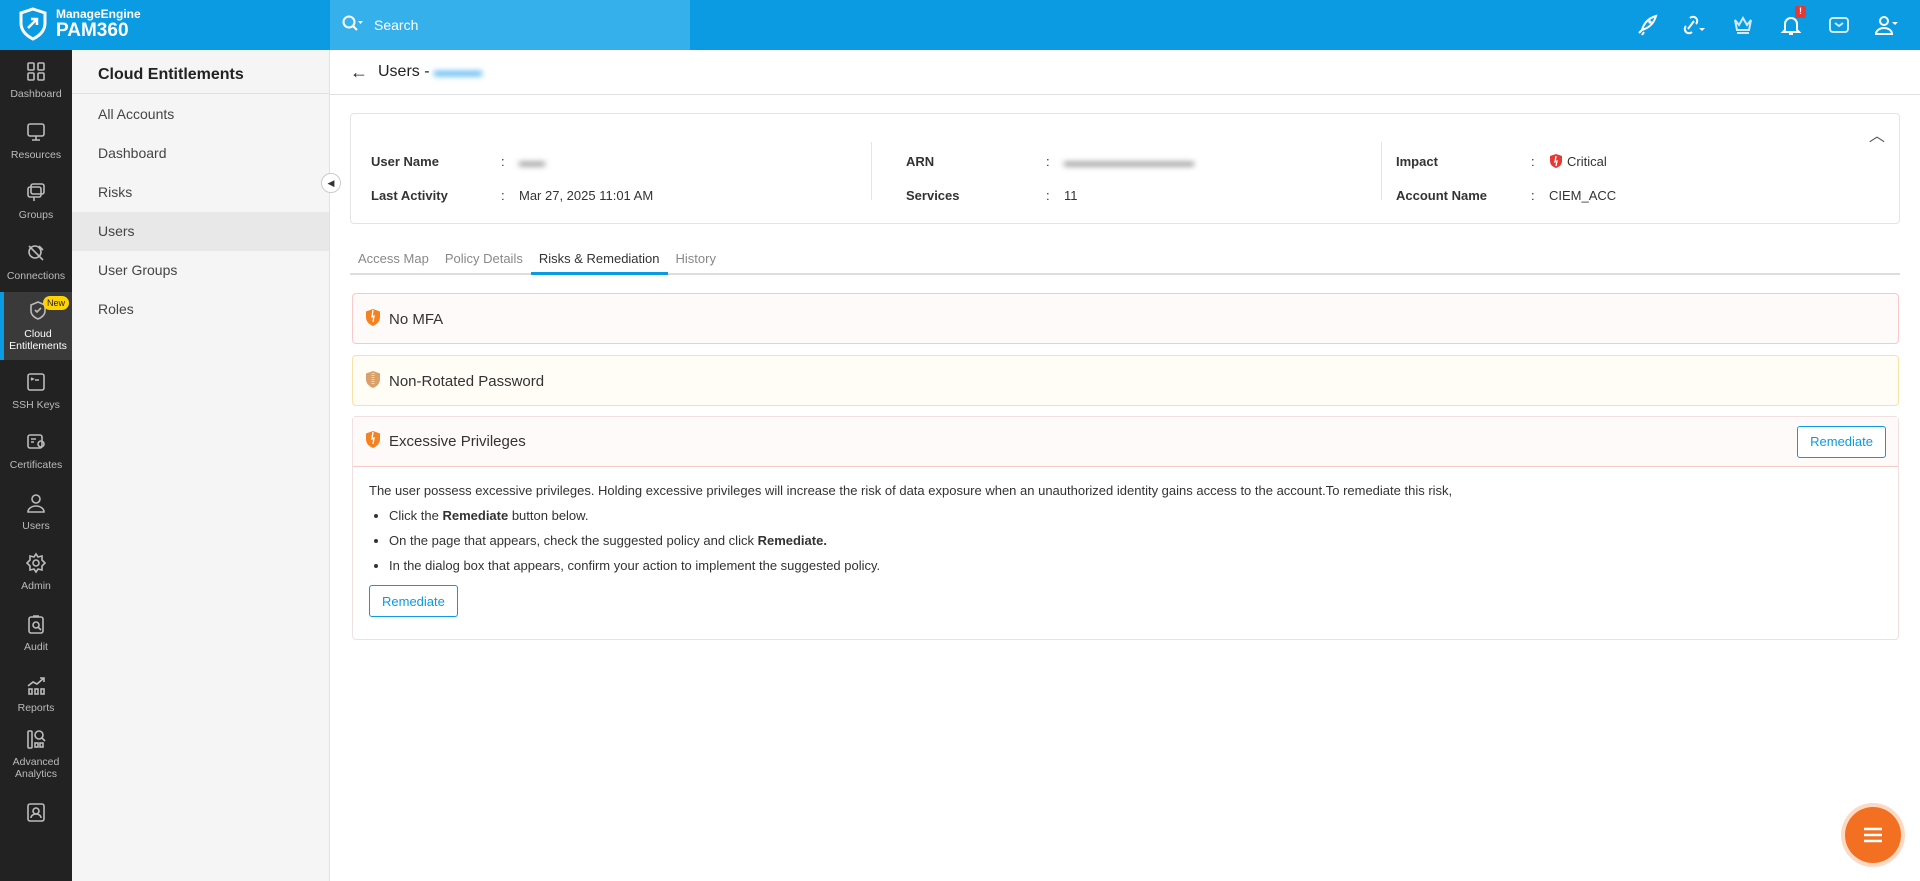 The image size is (1920, 881). I want to click on hamburger-icon, so click(1873, 835).